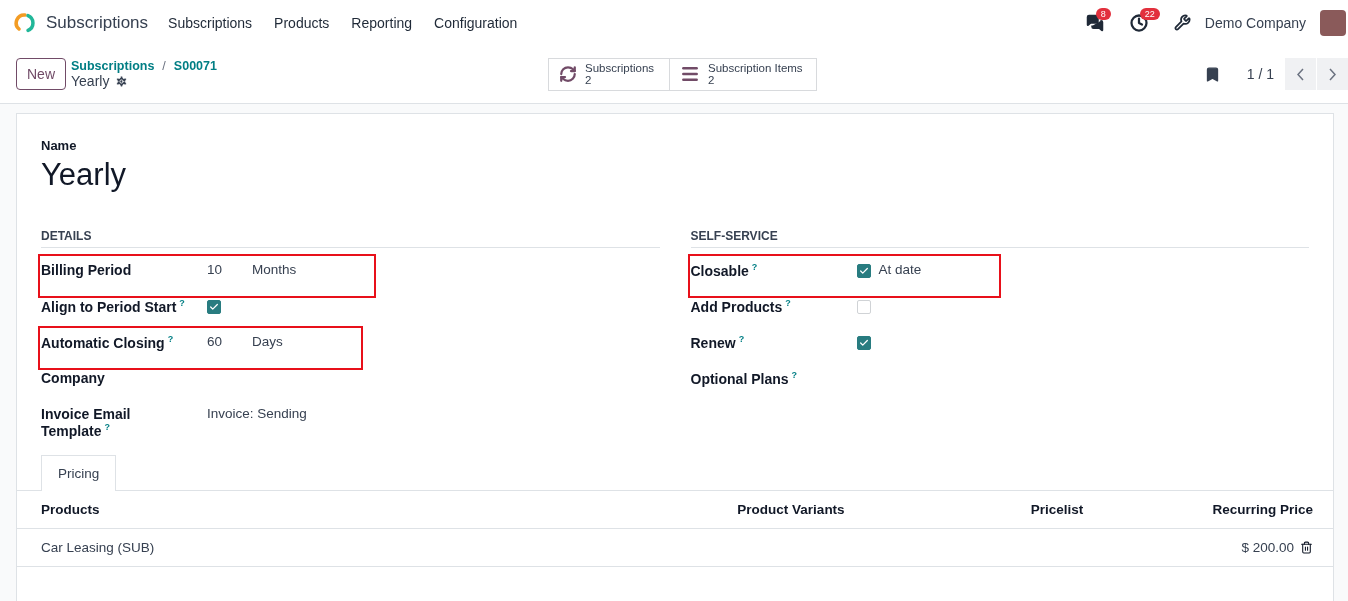  I want to click on chevron-left-icon, so click(1300, 74).